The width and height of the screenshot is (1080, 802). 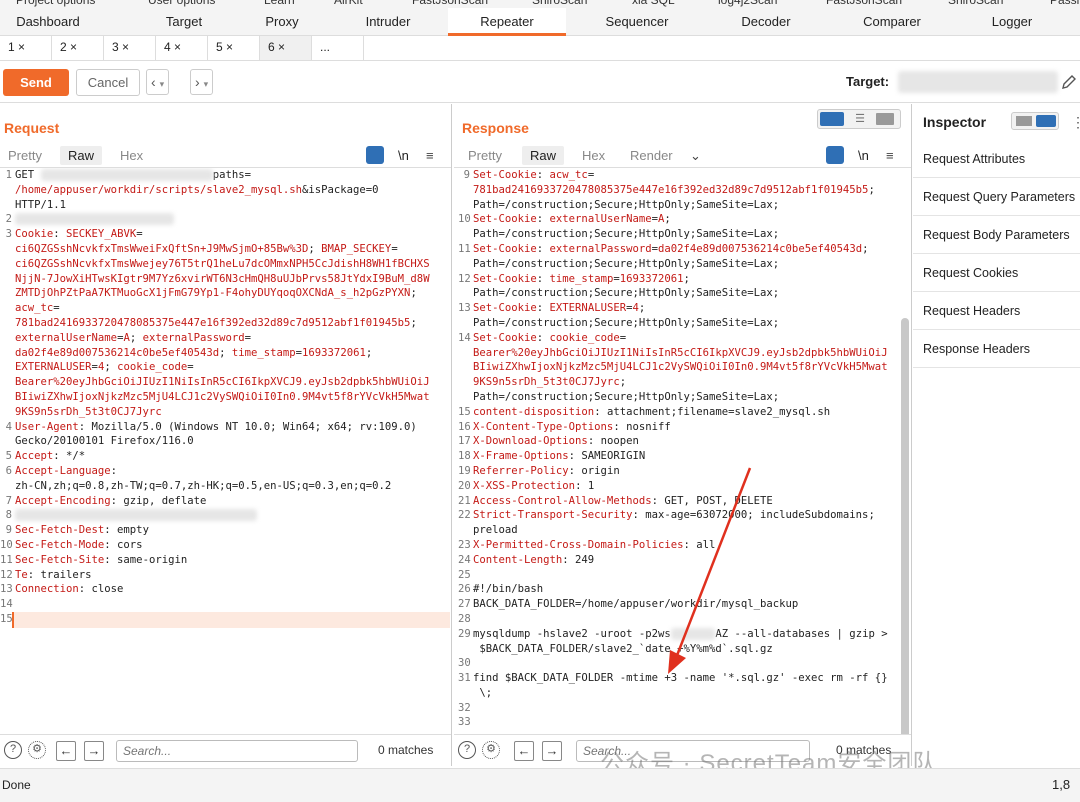 I want to click on repeater-tab: 2 ×, so click(x=78, y=48).